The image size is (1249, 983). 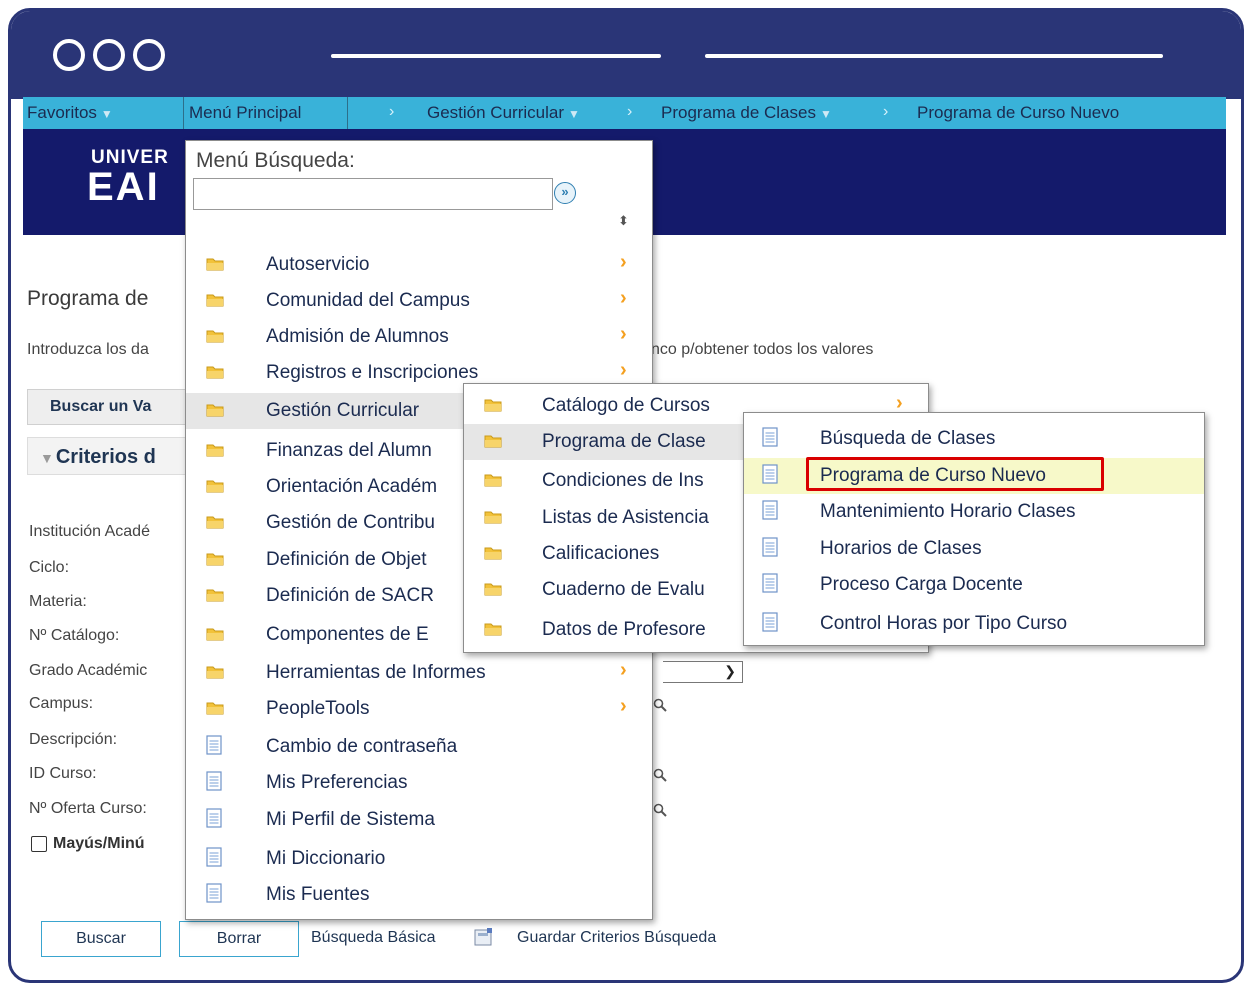 I want to click on menu-item-label: Búsqueda de Clases, so click(x=908, y=438).